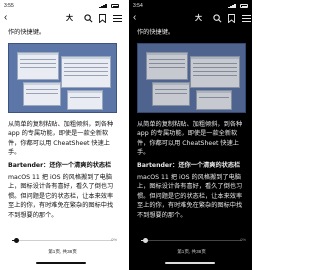 This screenshot has height=270, width=320. Describe the element at coordinates (61, 6) in the screenshot. I see `status-bar: 3:55` at that location.